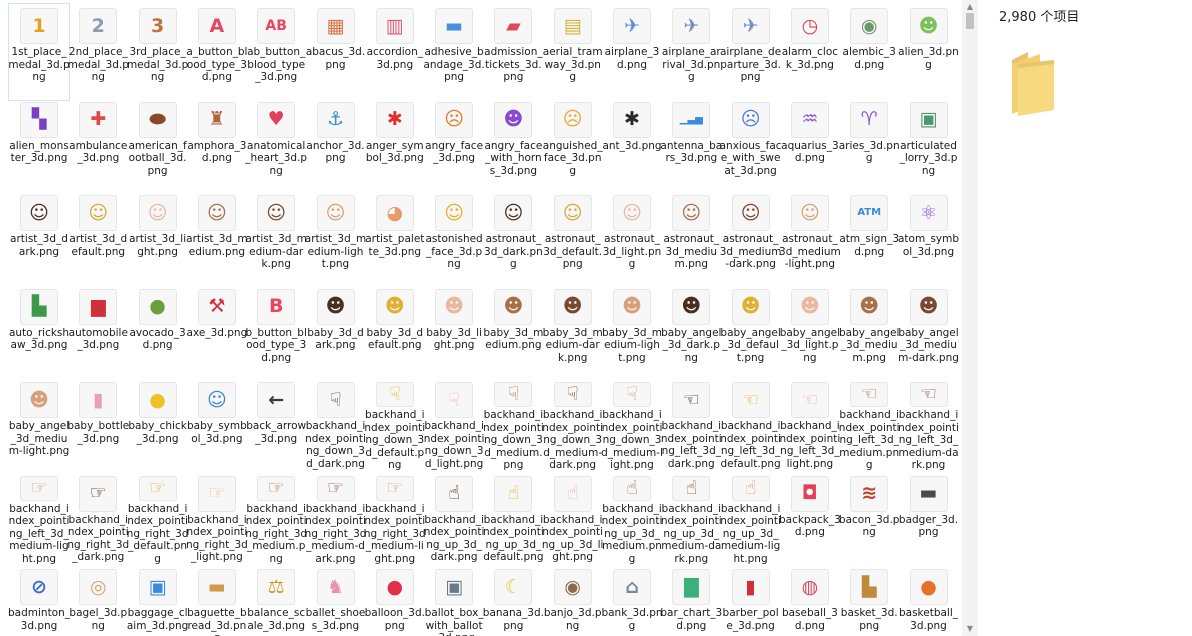  Describe the element at coordinates (217, 601) in the screenshot. I see `file-item: ▬ baguette_bread_3d.png` at that location.